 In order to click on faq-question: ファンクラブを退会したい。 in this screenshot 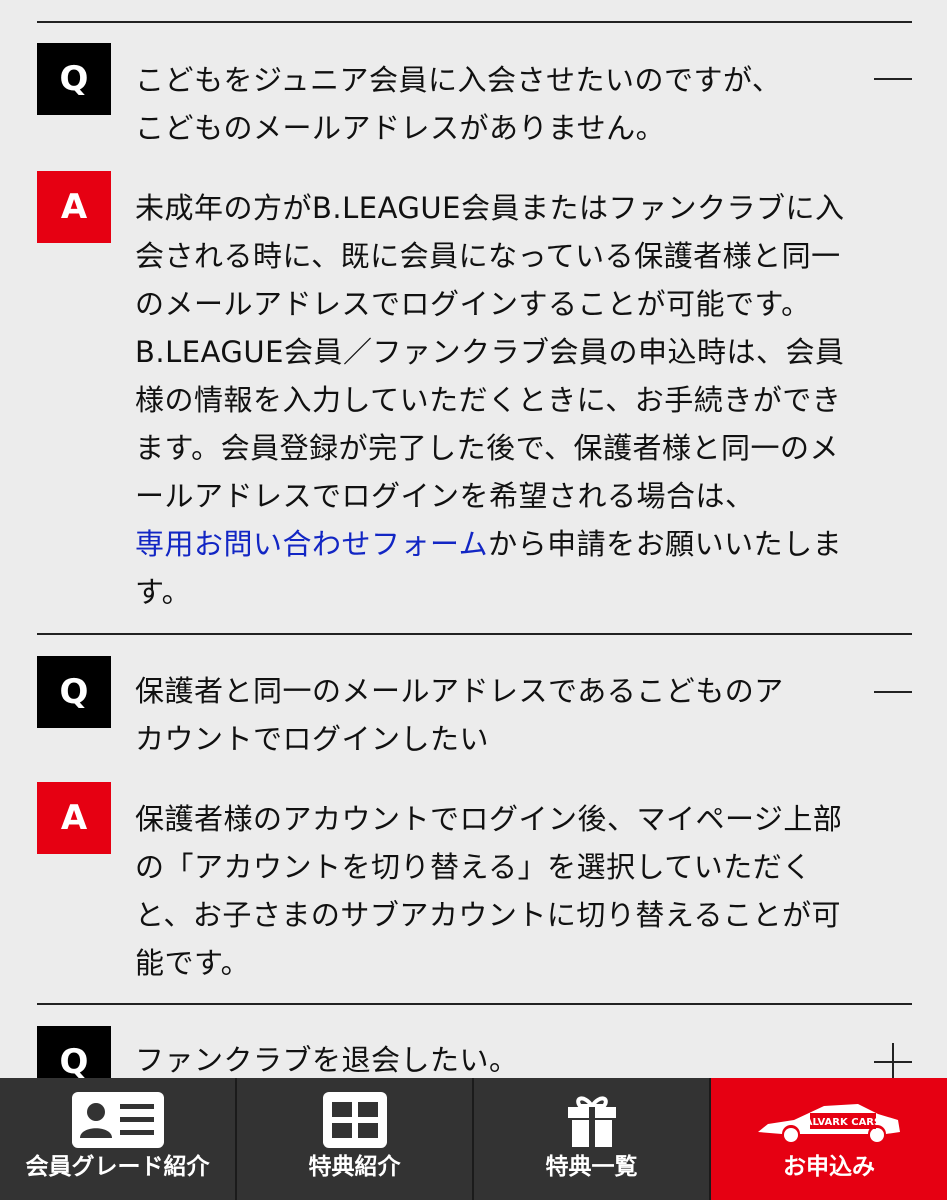, I will do `click(495, 1057)`.